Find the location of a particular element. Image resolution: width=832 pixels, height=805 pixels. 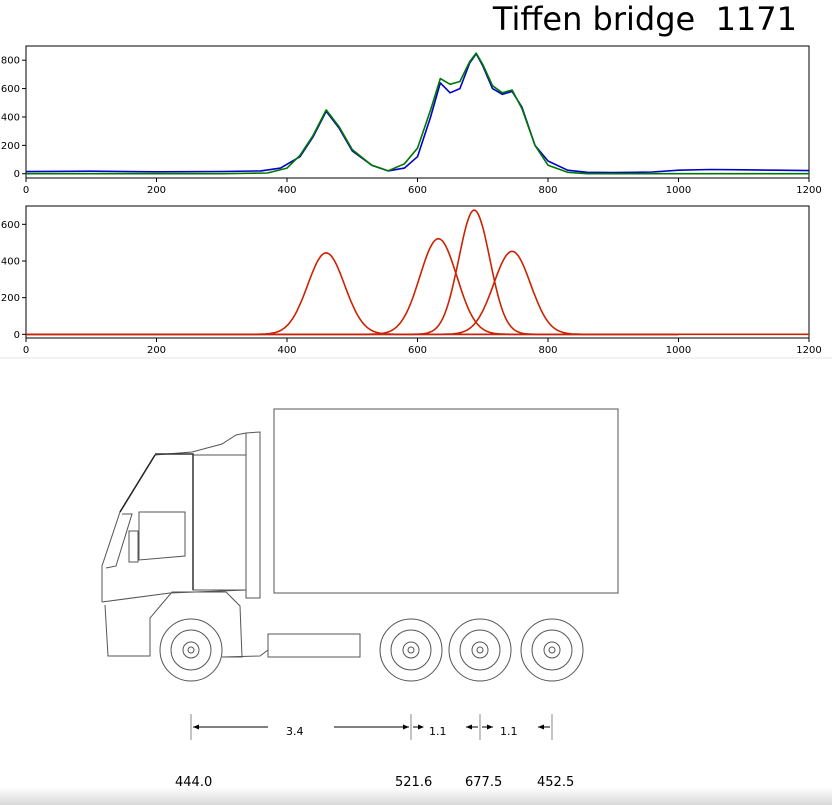

plot2-xtick-label: 800 is located at coordinates (547, 350).